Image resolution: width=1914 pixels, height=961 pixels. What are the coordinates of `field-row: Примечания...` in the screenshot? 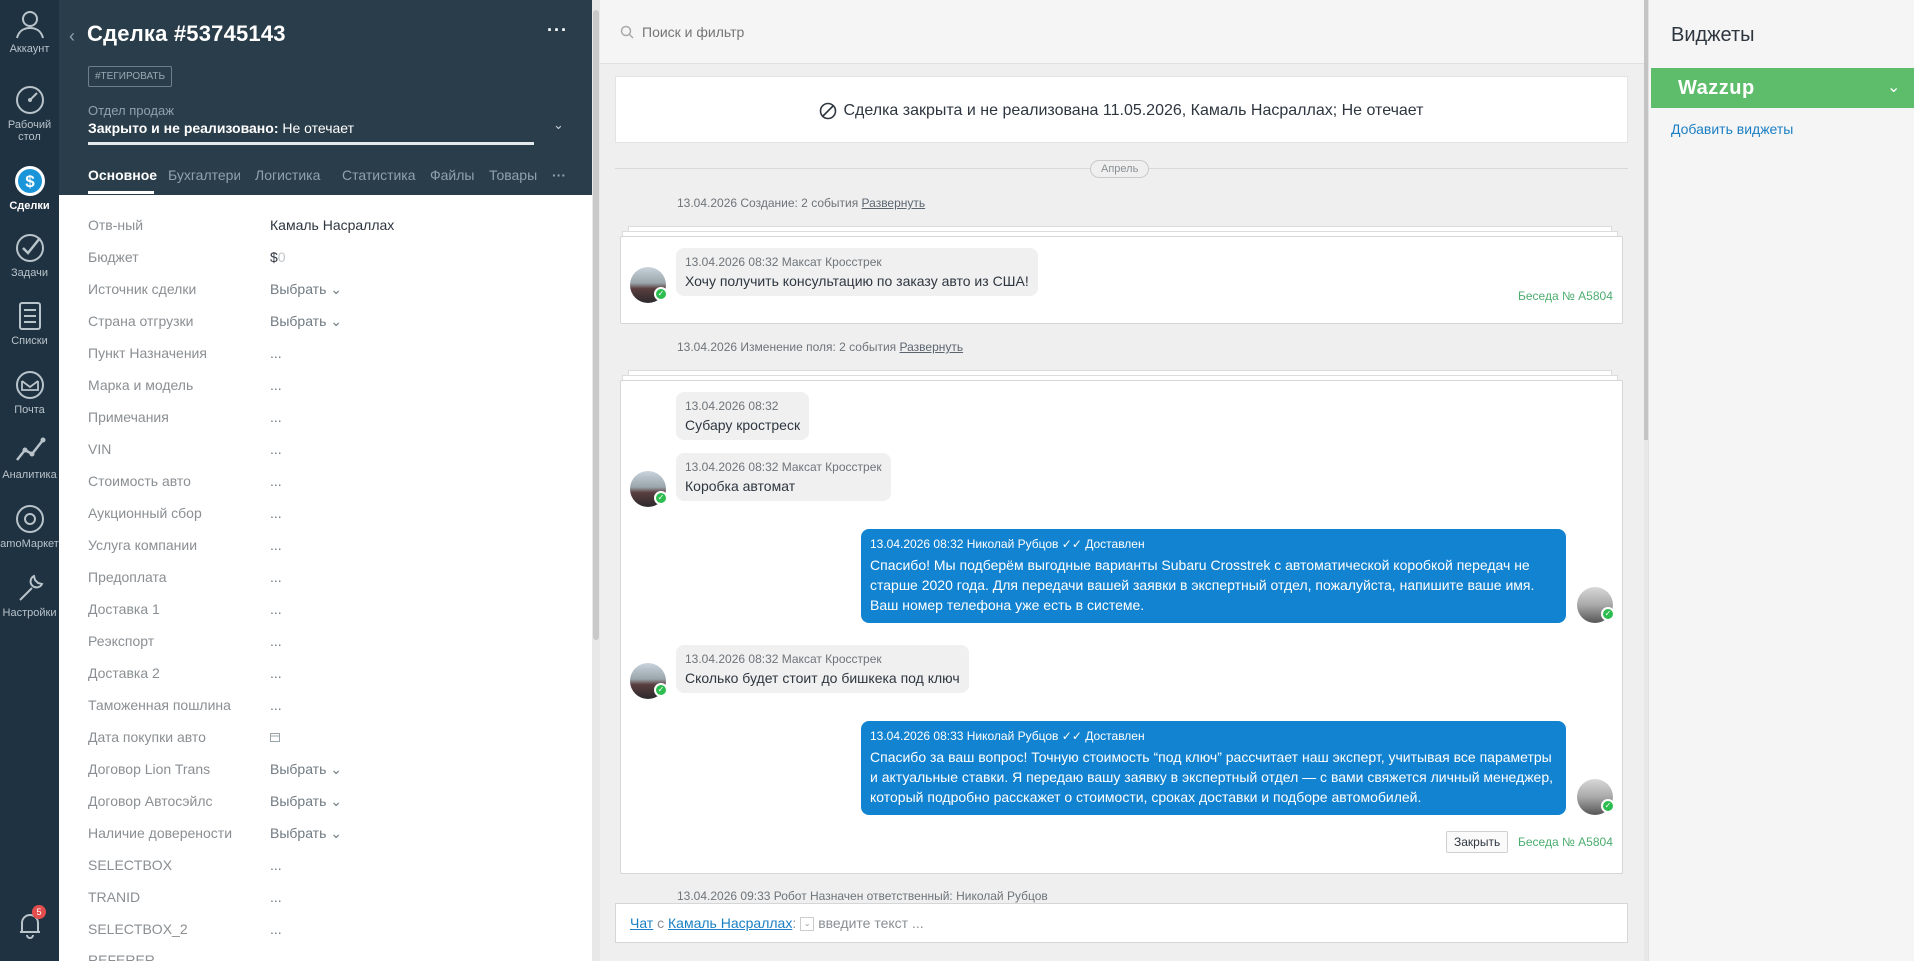 It's located at (328, 422).